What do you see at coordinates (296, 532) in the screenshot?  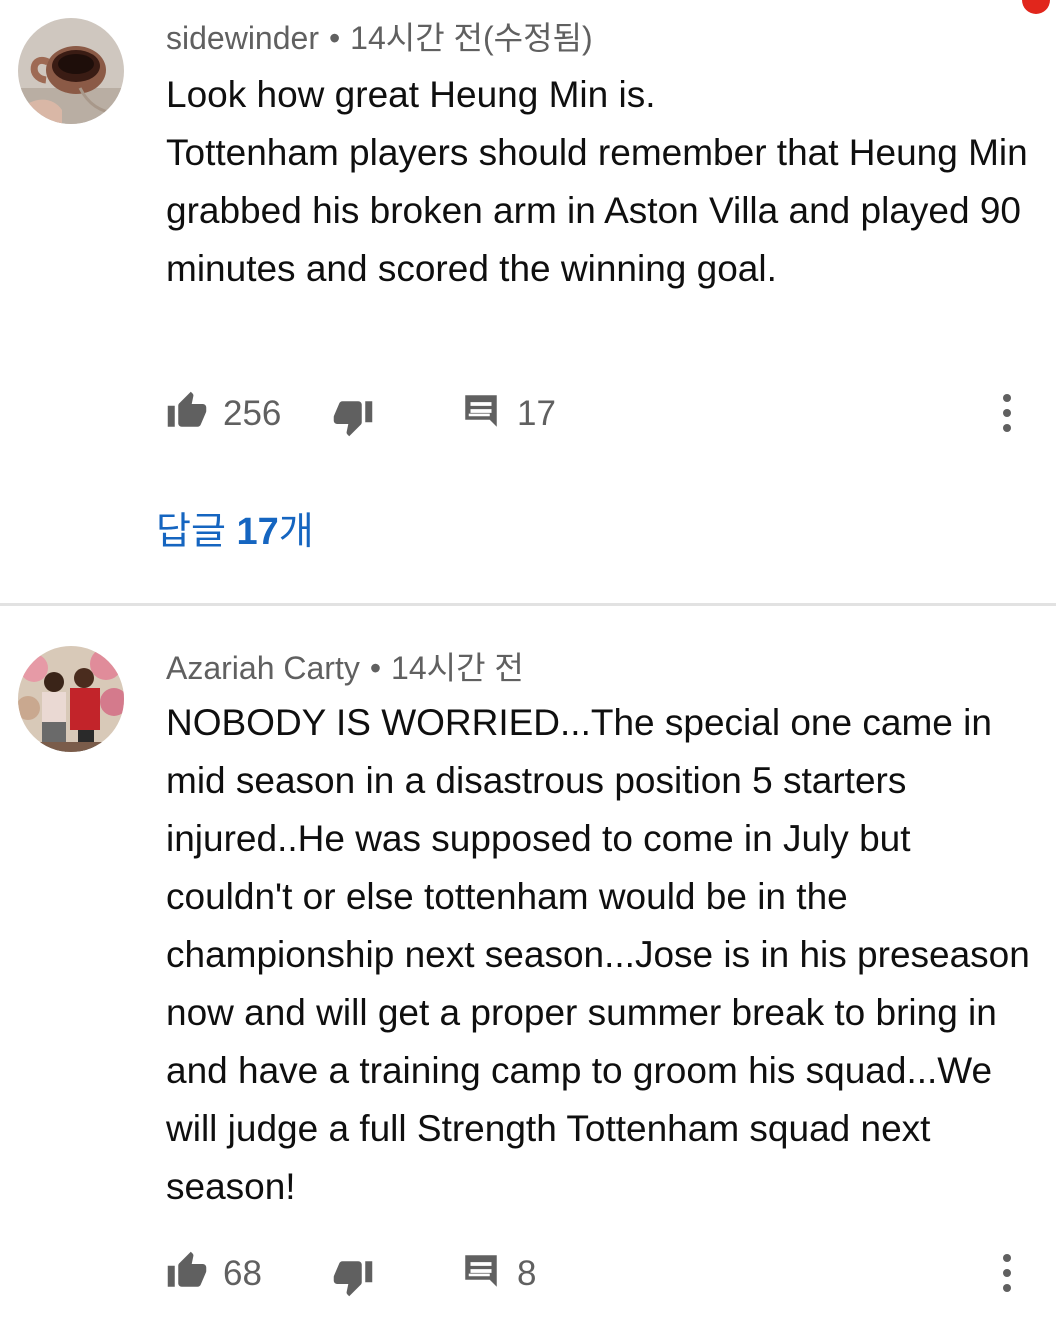 I see `replies-link-suffix: 개` at bounding box center [296, 532].